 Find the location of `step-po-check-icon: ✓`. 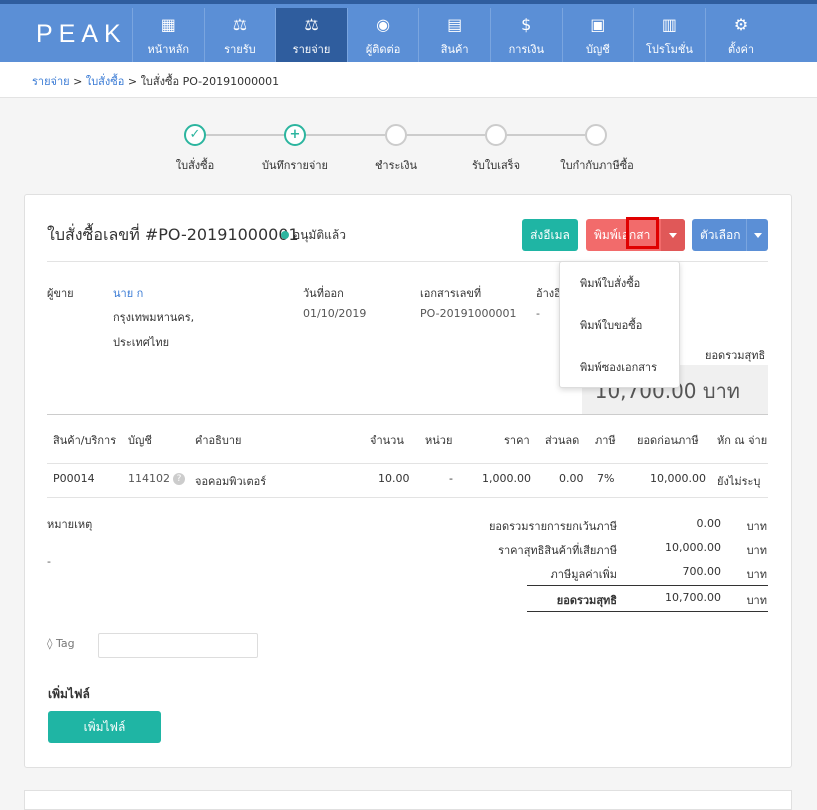

step-po-check-icon: ✓ is located at coordinates (195, 135).